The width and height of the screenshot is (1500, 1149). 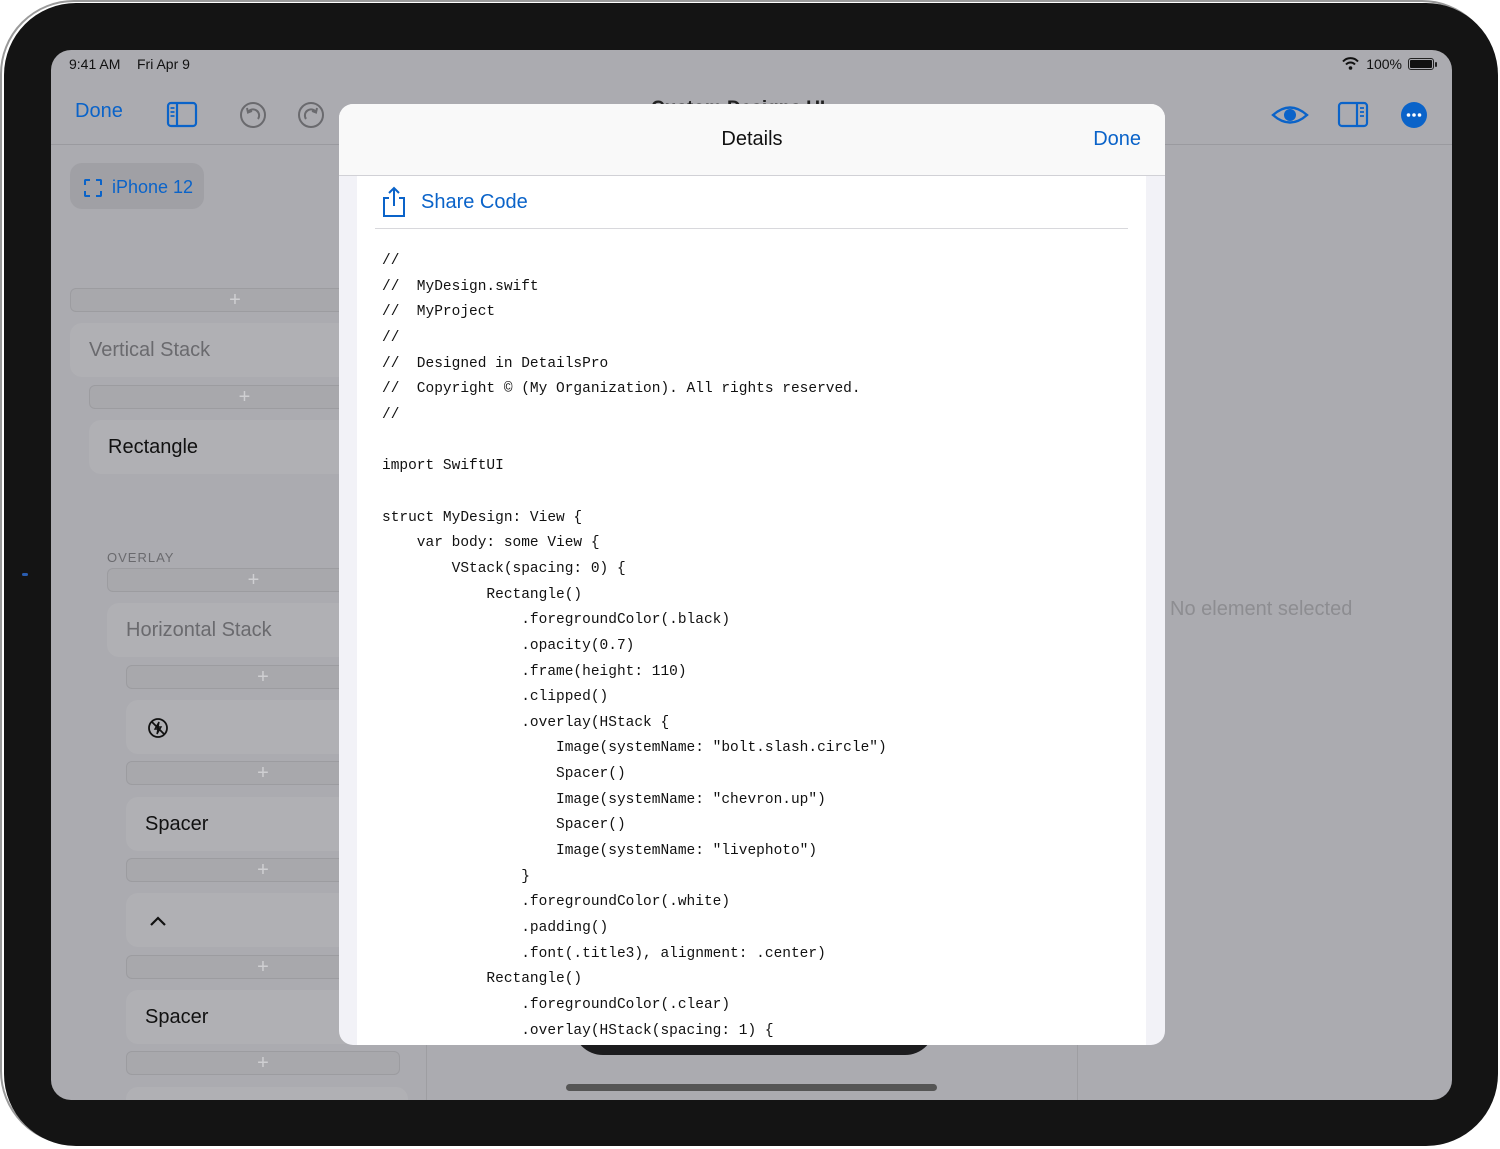 What do you see at coordinates (495, 363) in the screenshot?
I see `code-line: // Designed in DetailsPro` at bounding box center [495, 363].